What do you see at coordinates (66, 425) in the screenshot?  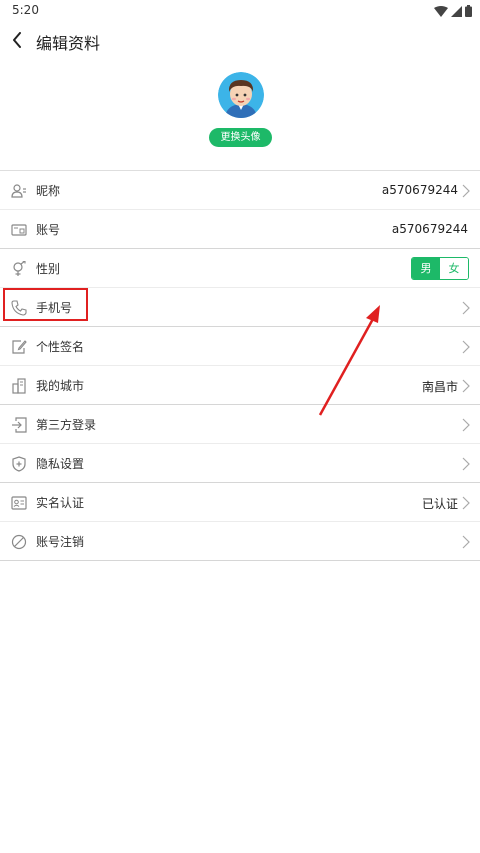 I see `row-label: 第三方登录` at bounding box center [66, 425].